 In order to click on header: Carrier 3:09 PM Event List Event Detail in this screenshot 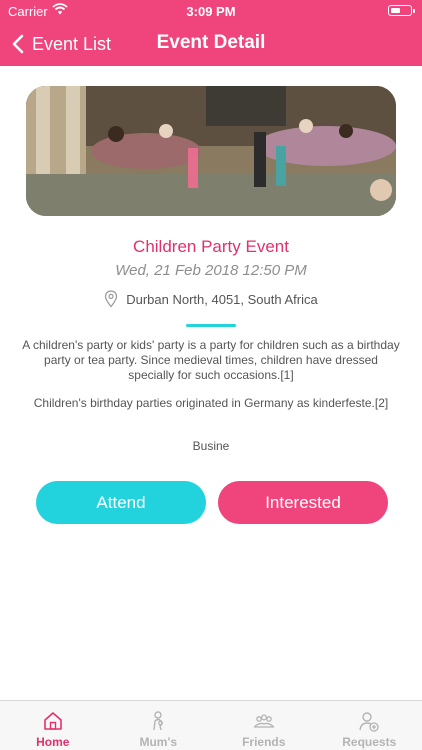, I will do `click(211, 33)`.